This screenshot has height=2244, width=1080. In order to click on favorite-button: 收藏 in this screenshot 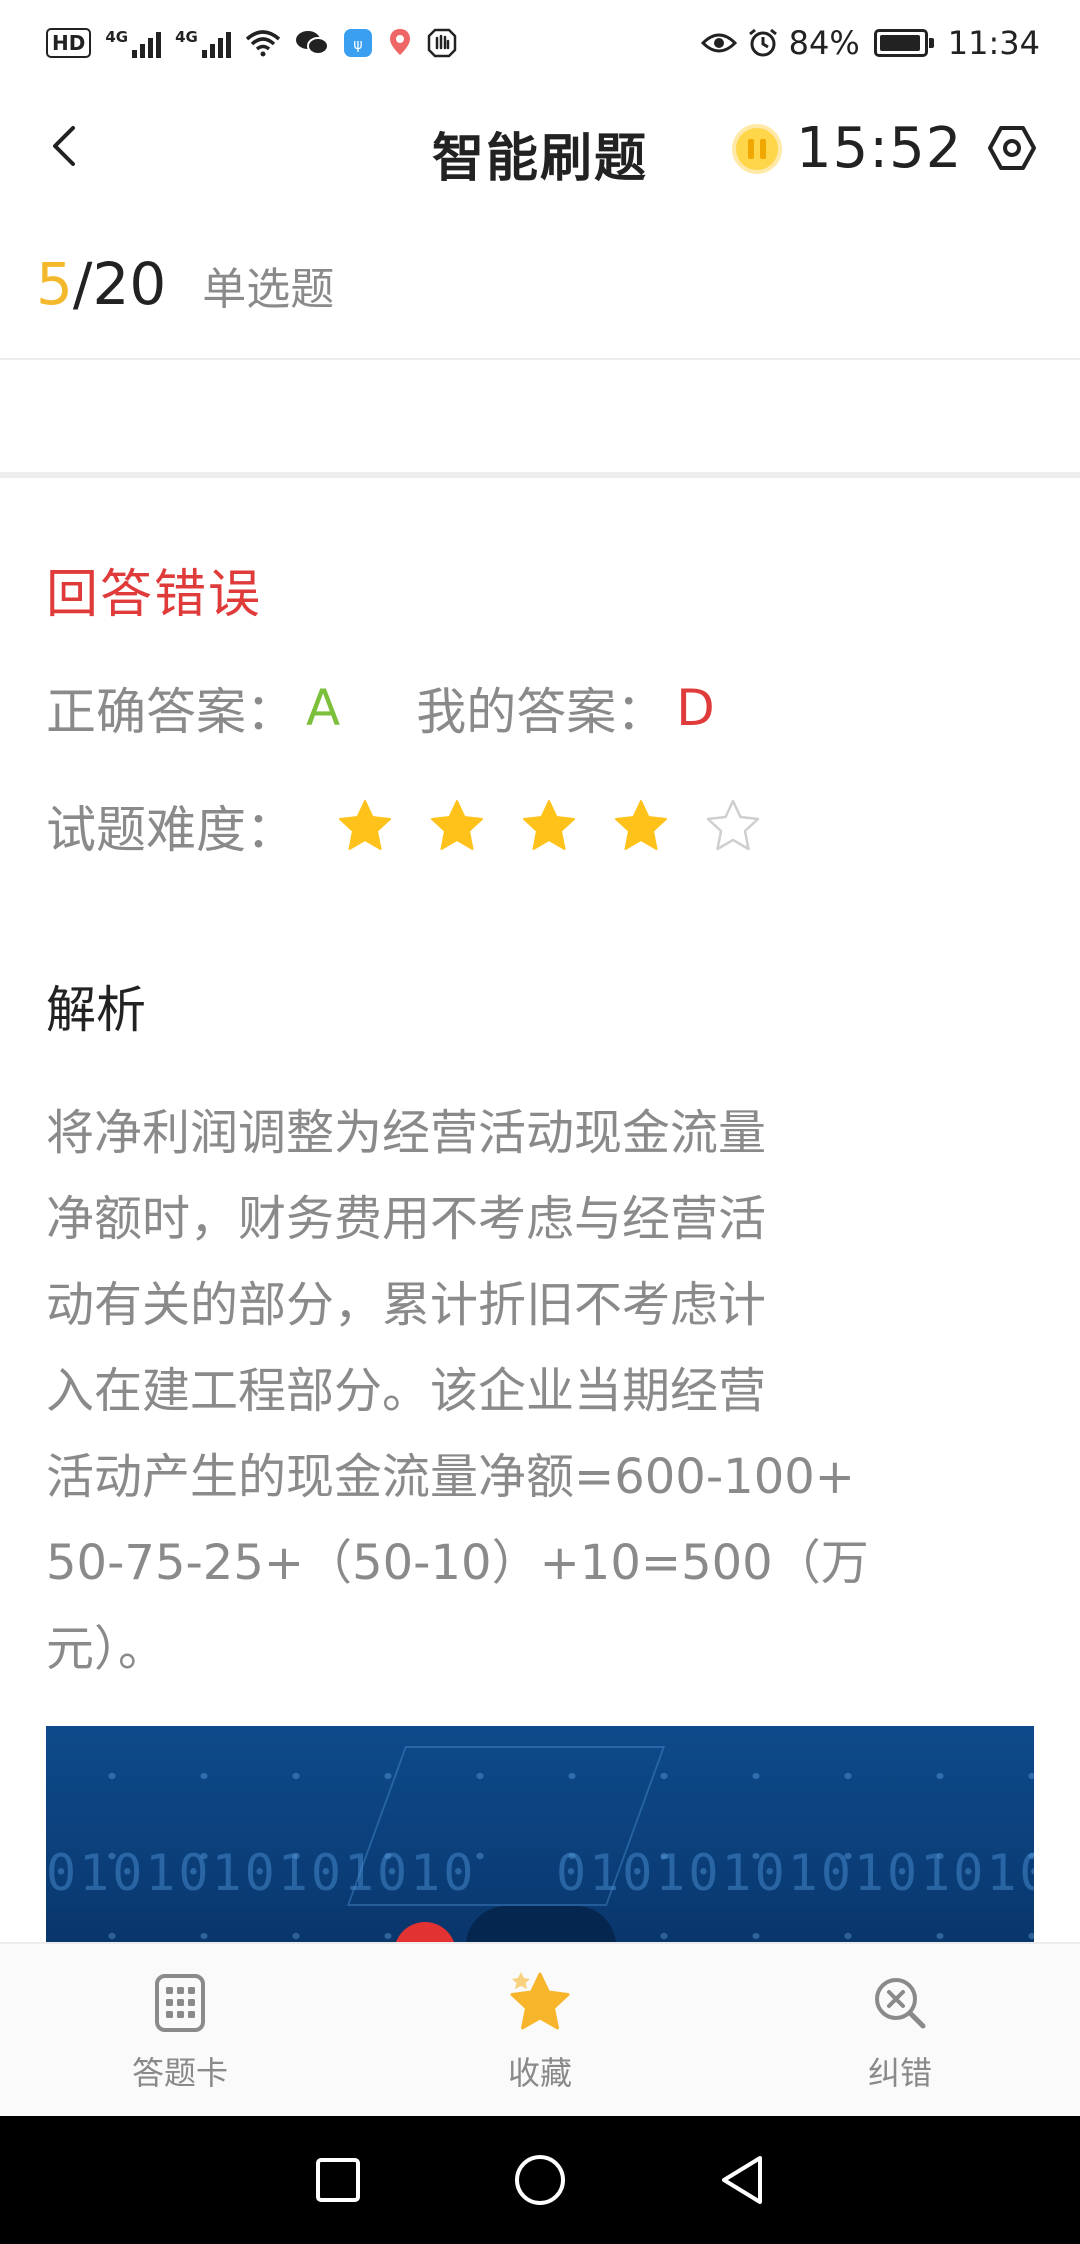, I will do `click(540, 2030)`.